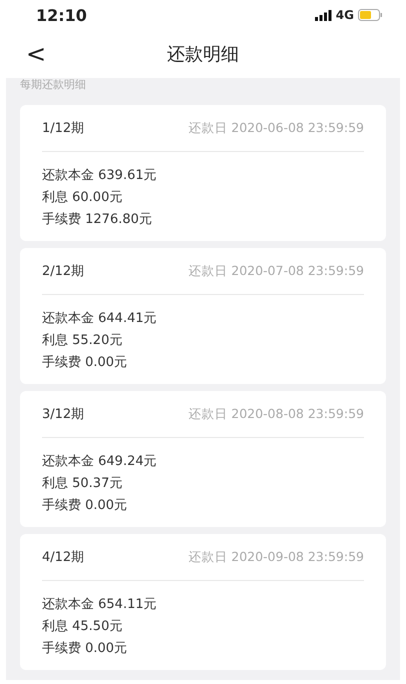  Describe the element at coordinates (345, 15) in the screenshot. I see `network-label: 4G` at that location.